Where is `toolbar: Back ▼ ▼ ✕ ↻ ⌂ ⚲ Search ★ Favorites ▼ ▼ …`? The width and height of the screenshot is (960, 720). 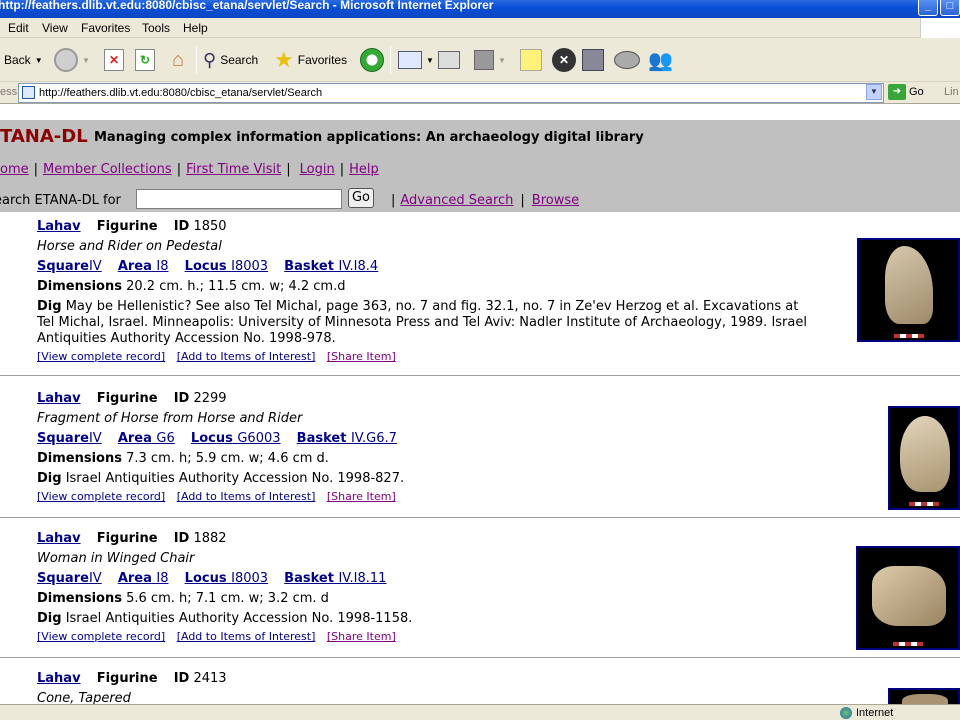
toolbar: Back ▼ ▼ ✕ ↻ ⌂ ⚲ Search ★ Favorites ▼ ▼ … is located at coordinates (480, 60).